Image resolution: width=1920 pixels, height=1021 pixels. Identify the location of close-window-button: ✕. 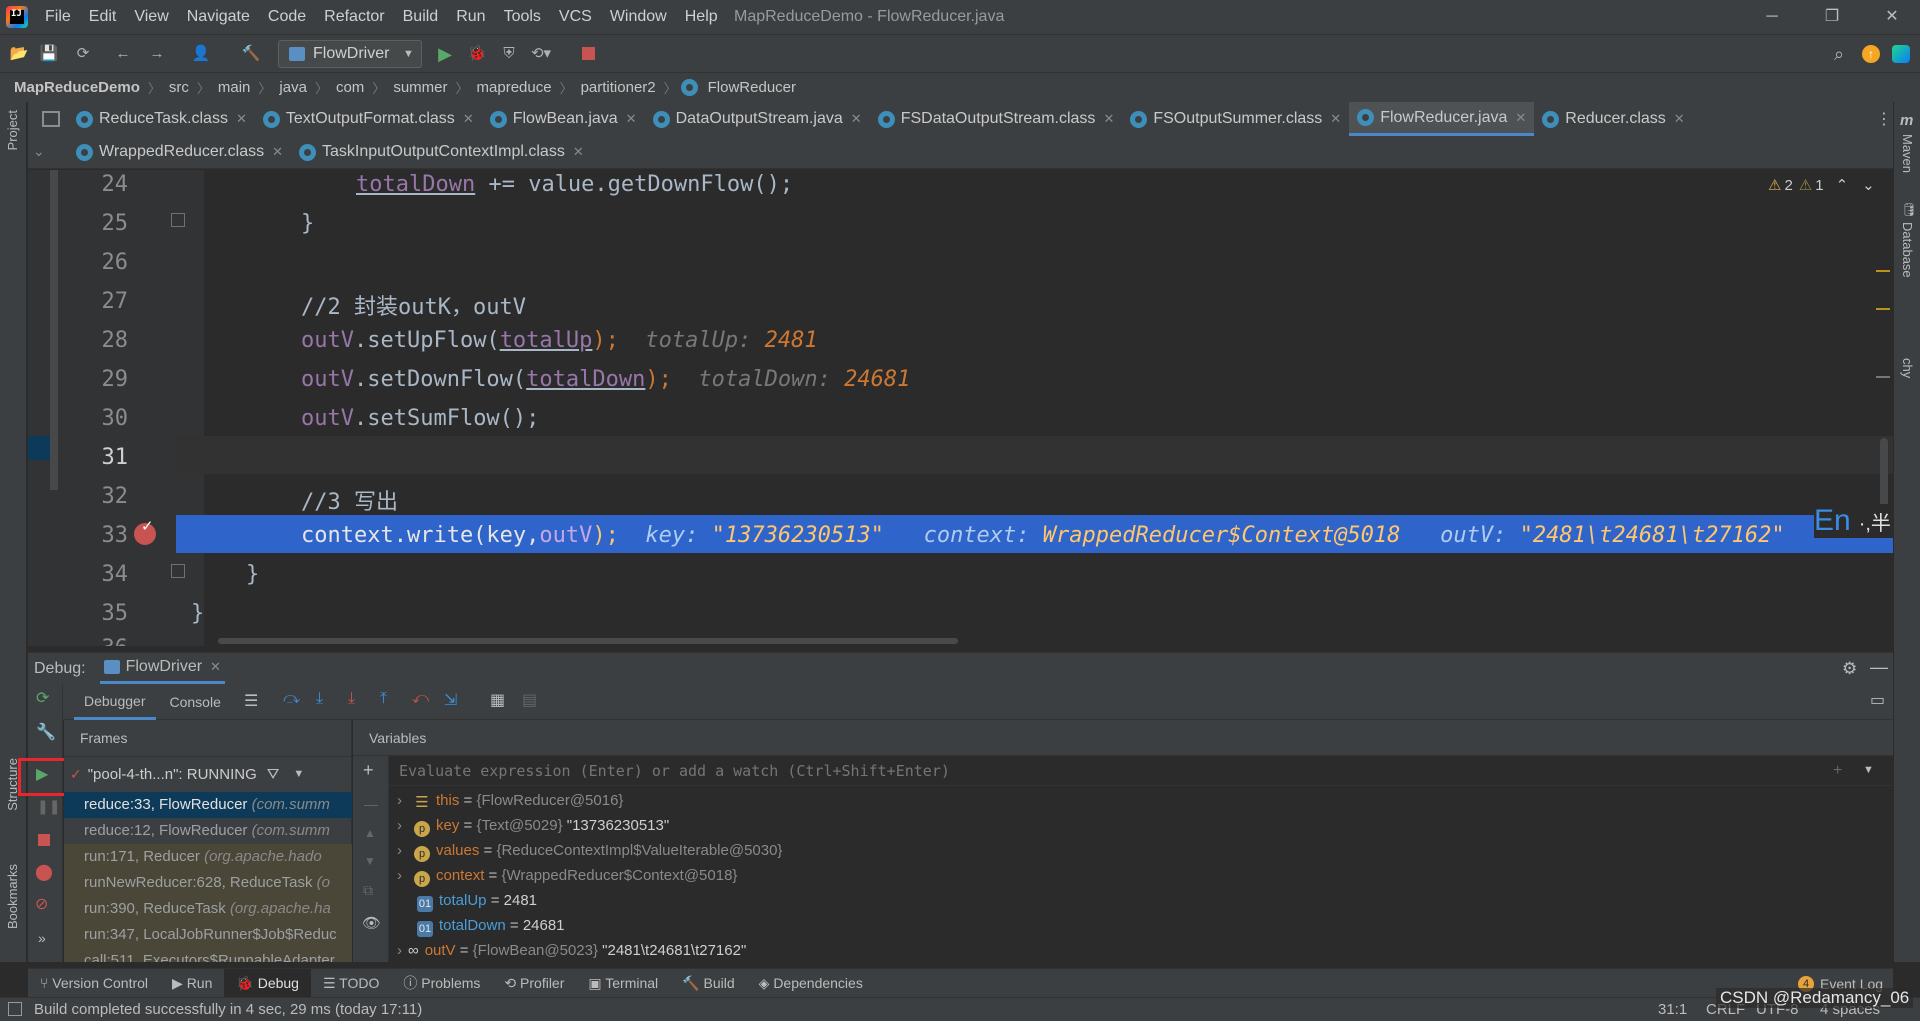
(1892, 17).